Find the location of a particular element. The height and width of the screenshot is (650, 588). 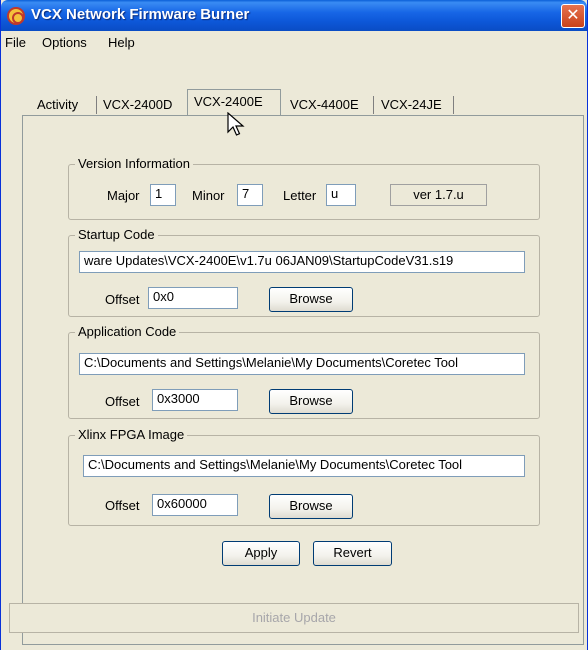

application-browse-button: Browse is located at coordinates (311, 401).